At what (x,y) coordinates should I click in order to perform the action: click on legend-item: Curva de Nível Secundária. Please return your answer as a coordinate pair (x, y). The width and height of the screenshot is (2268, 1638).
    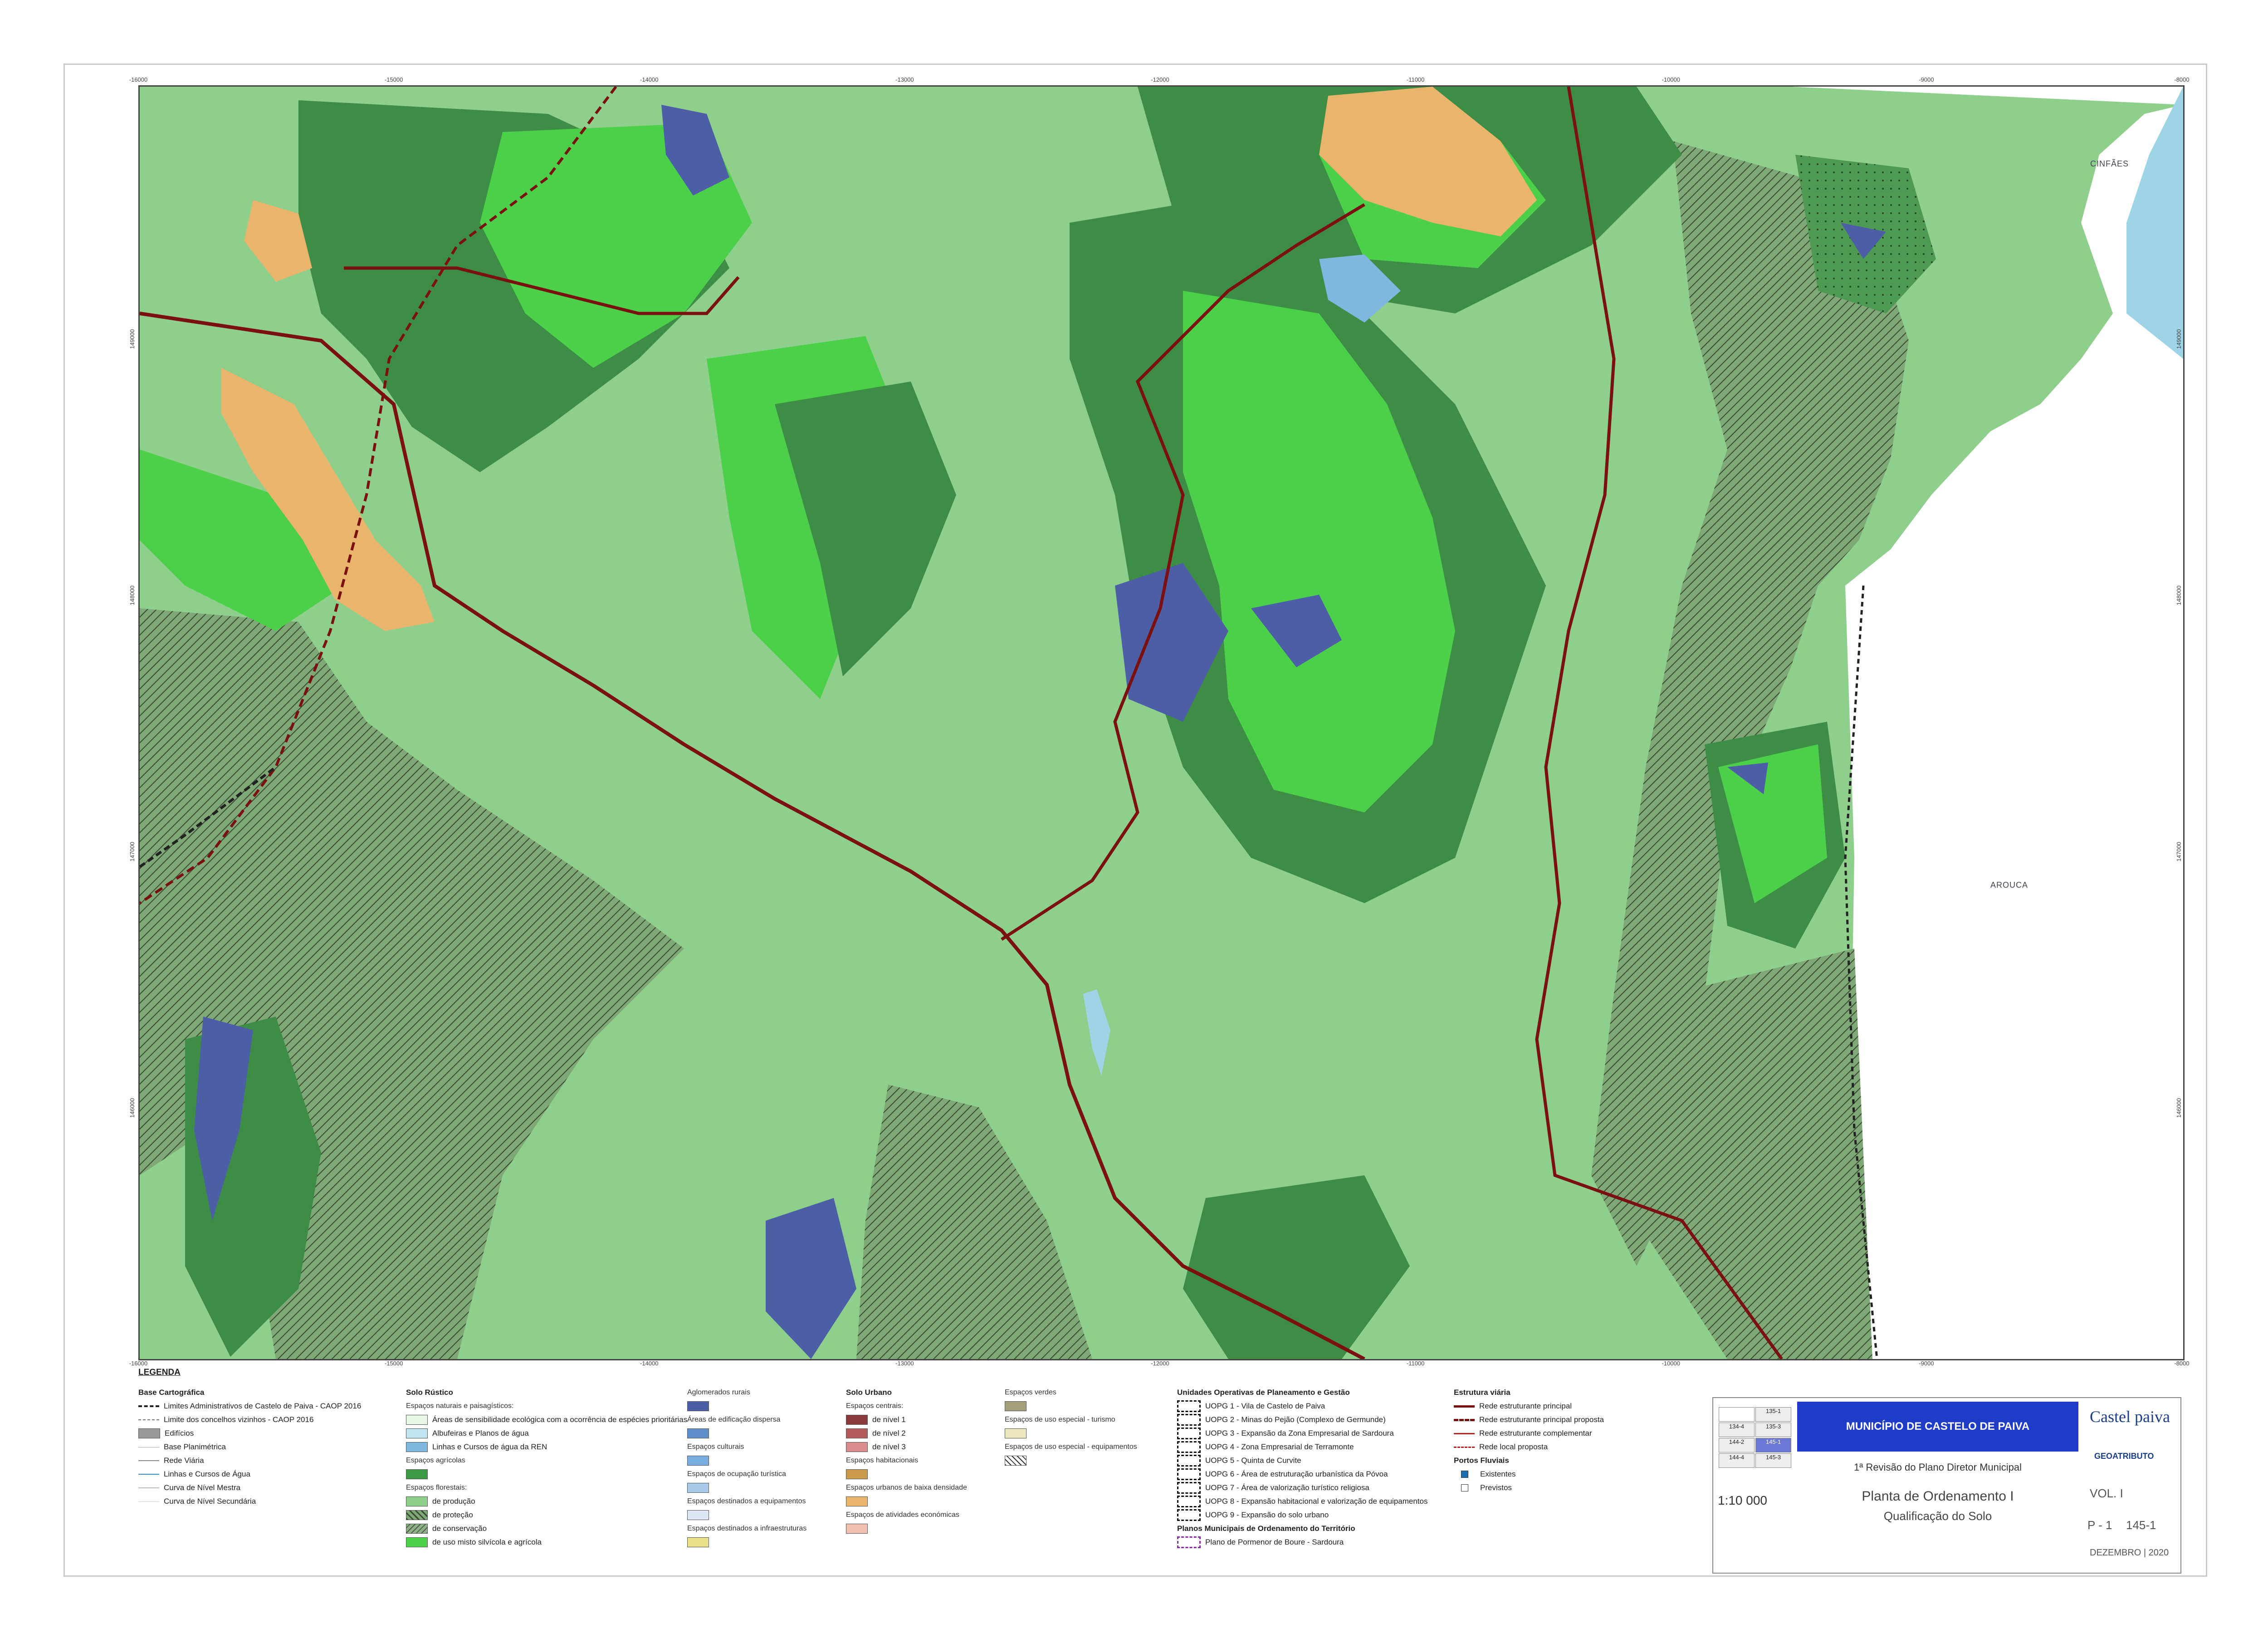
    Looking at the image, I should click on (265, 1501).